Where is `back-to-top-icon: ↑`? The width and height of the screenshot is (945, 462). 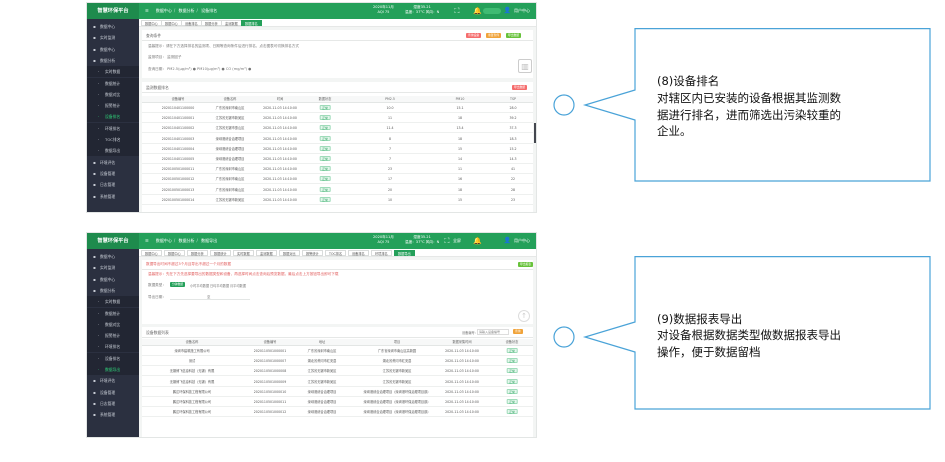 back-to-top-icon: ↑ is located at coordinates (524, 316).